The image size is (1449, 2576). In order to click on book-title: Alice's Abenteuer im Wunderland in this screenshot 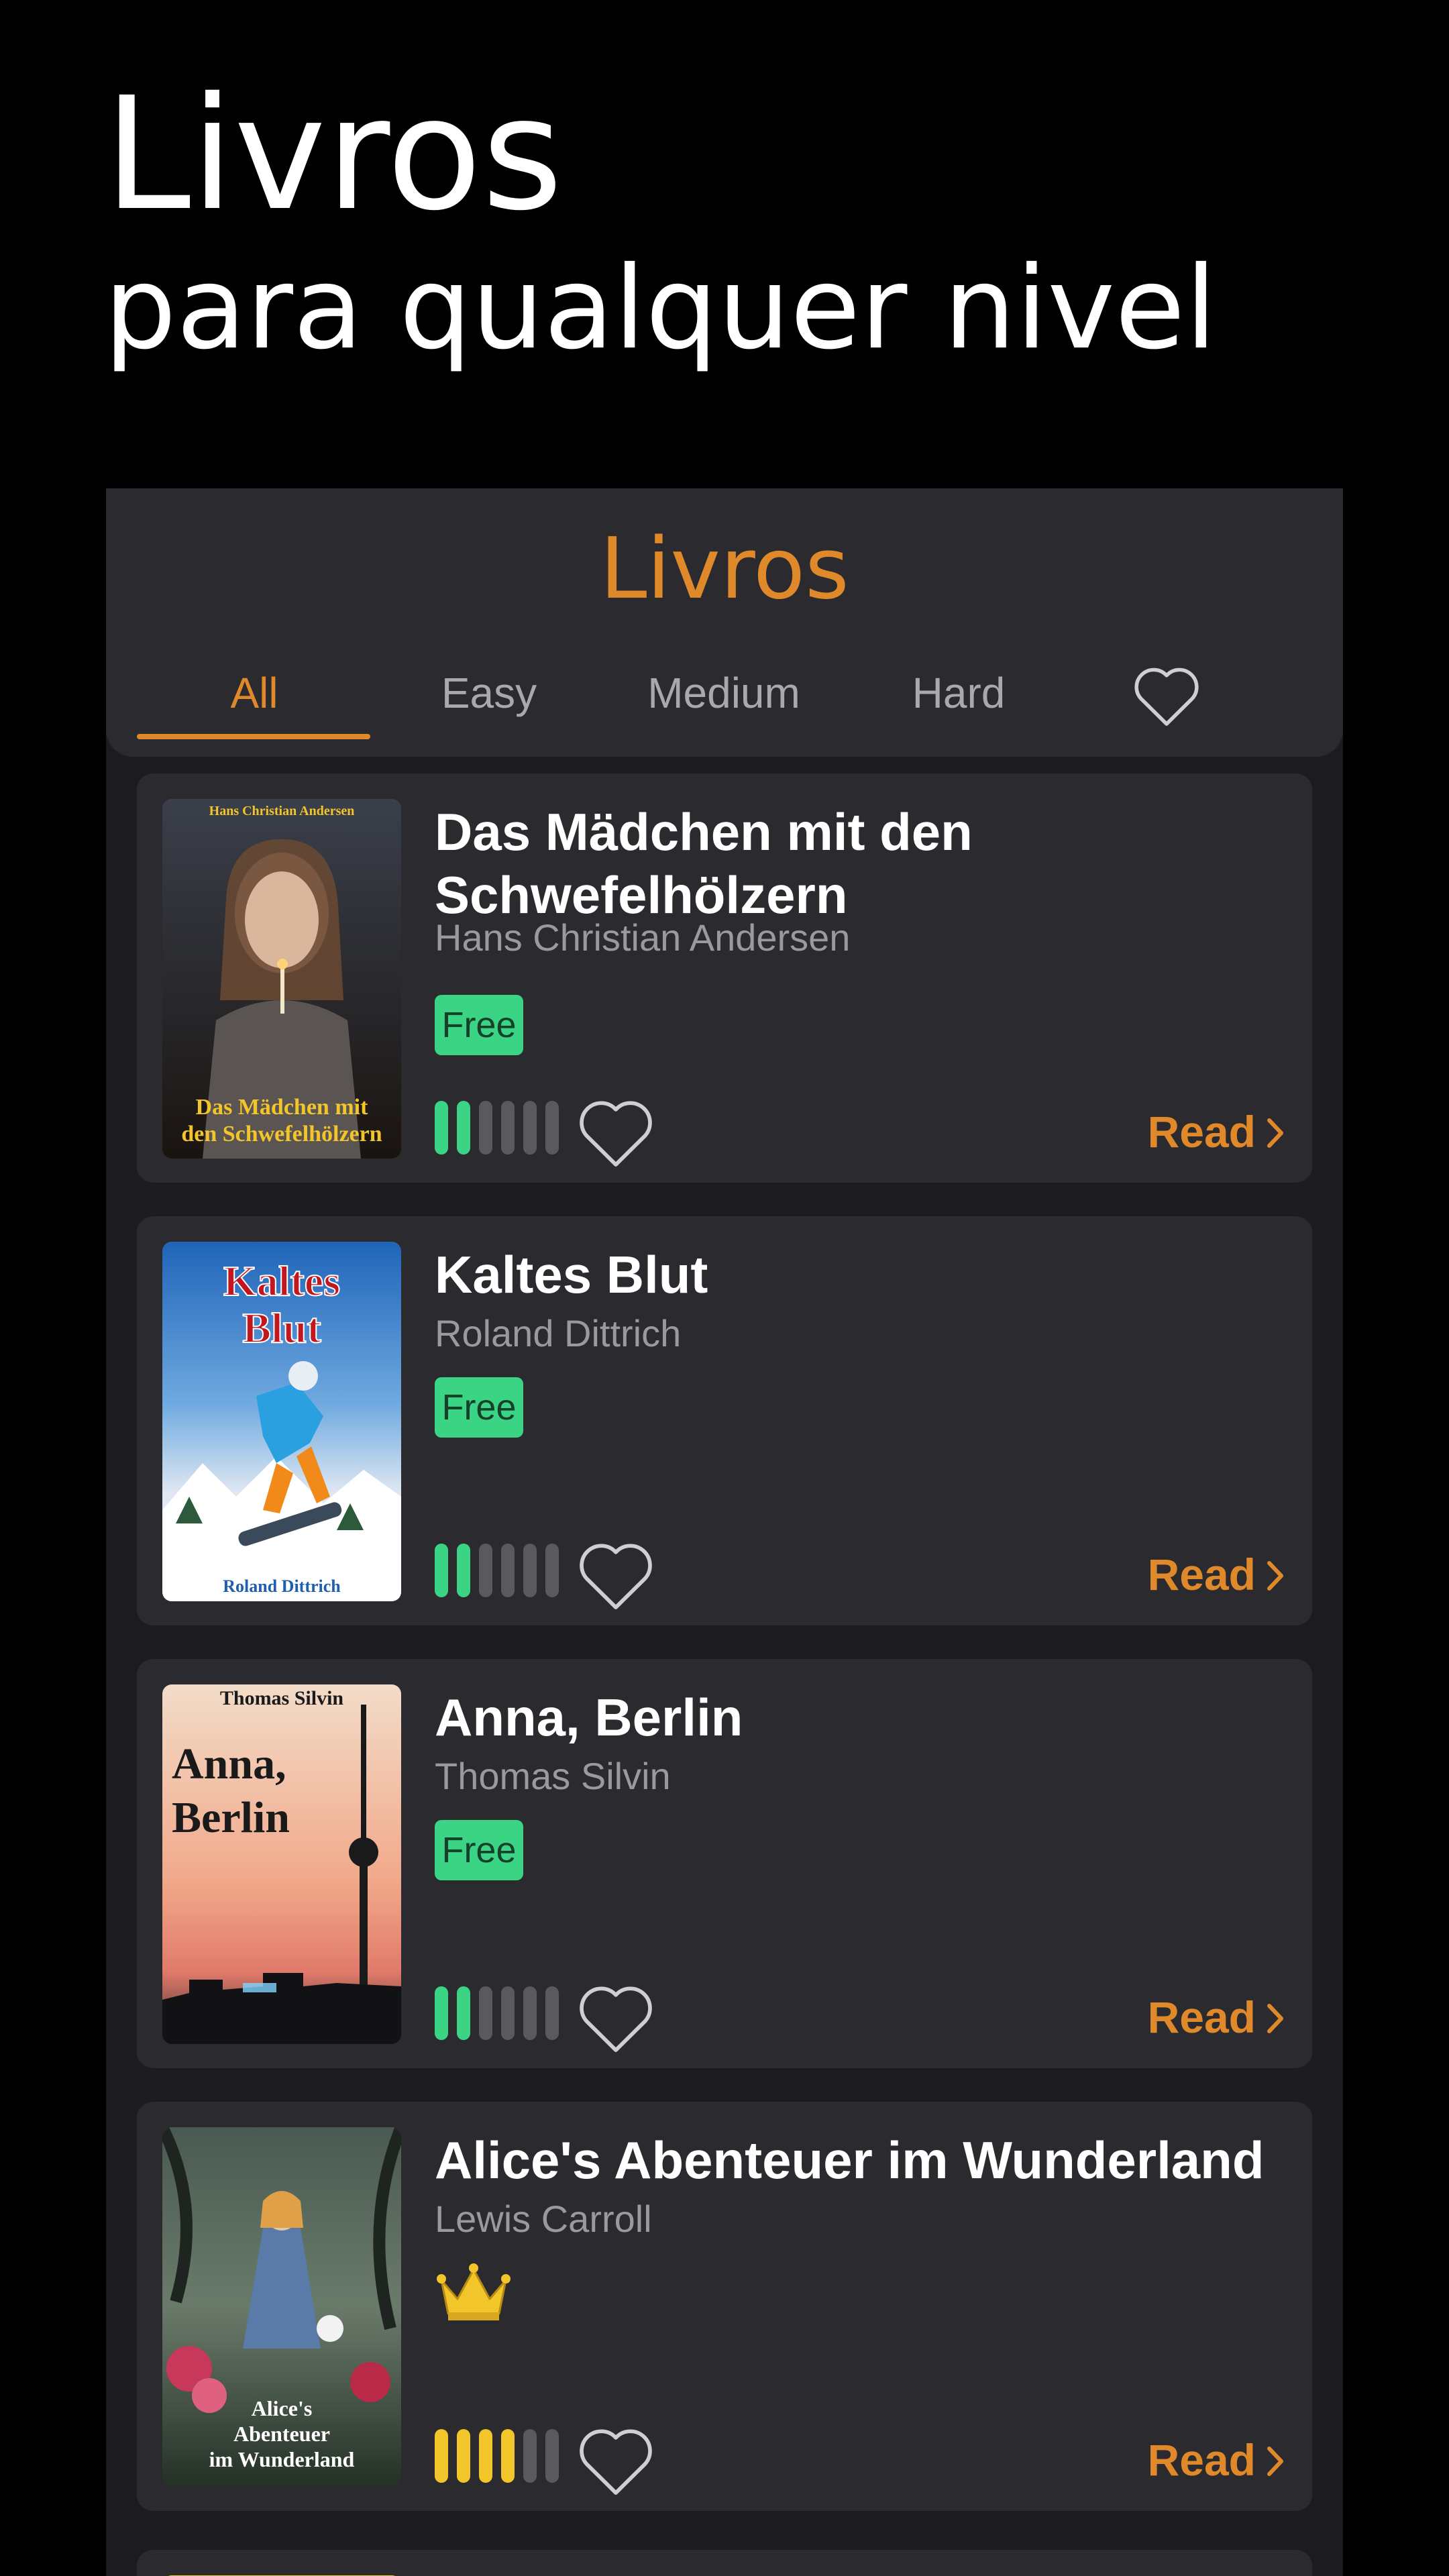, I will do `click(850, 2160)`.